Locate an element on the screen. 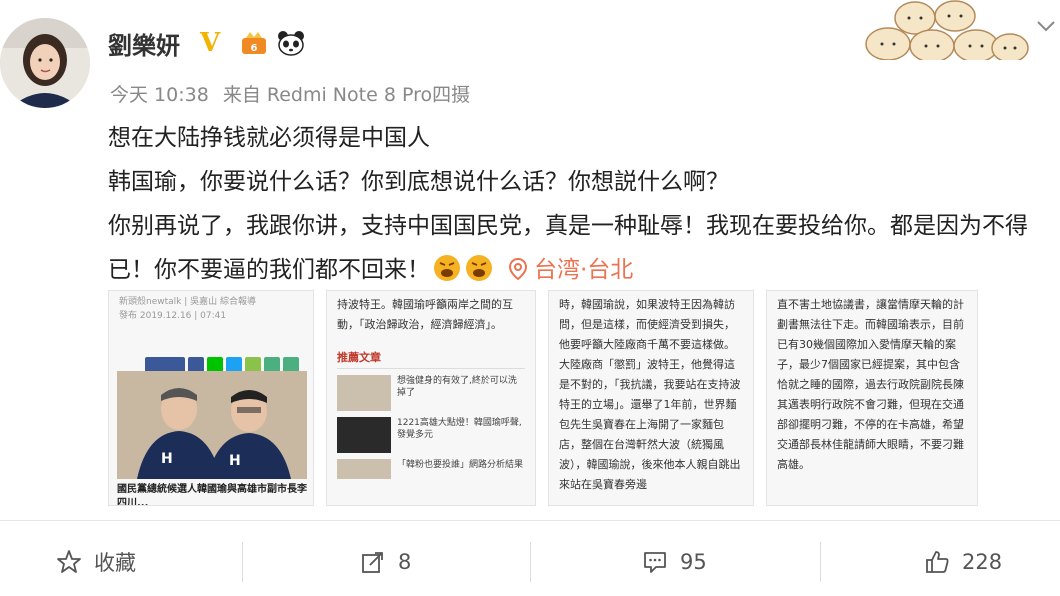  location-link: 台湾·台北 is located at coordinates (570, 270).